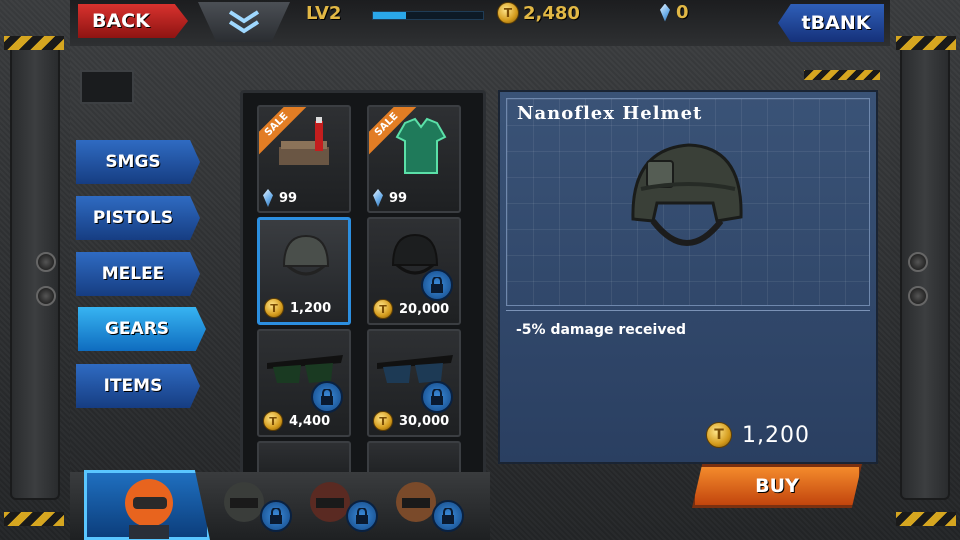 This screenshot has height=540, width=960. I want to click on item-name: Nanoflex Helmet, so click(610, 113).